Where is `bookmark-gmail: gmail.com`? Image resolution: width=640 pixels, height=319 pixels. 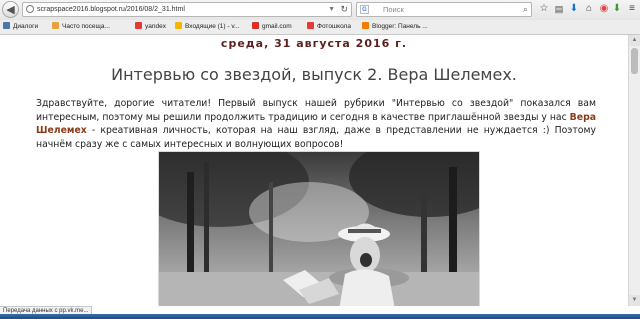
bookmark-gmail: gmail.com is located at coordinates (272, 27).